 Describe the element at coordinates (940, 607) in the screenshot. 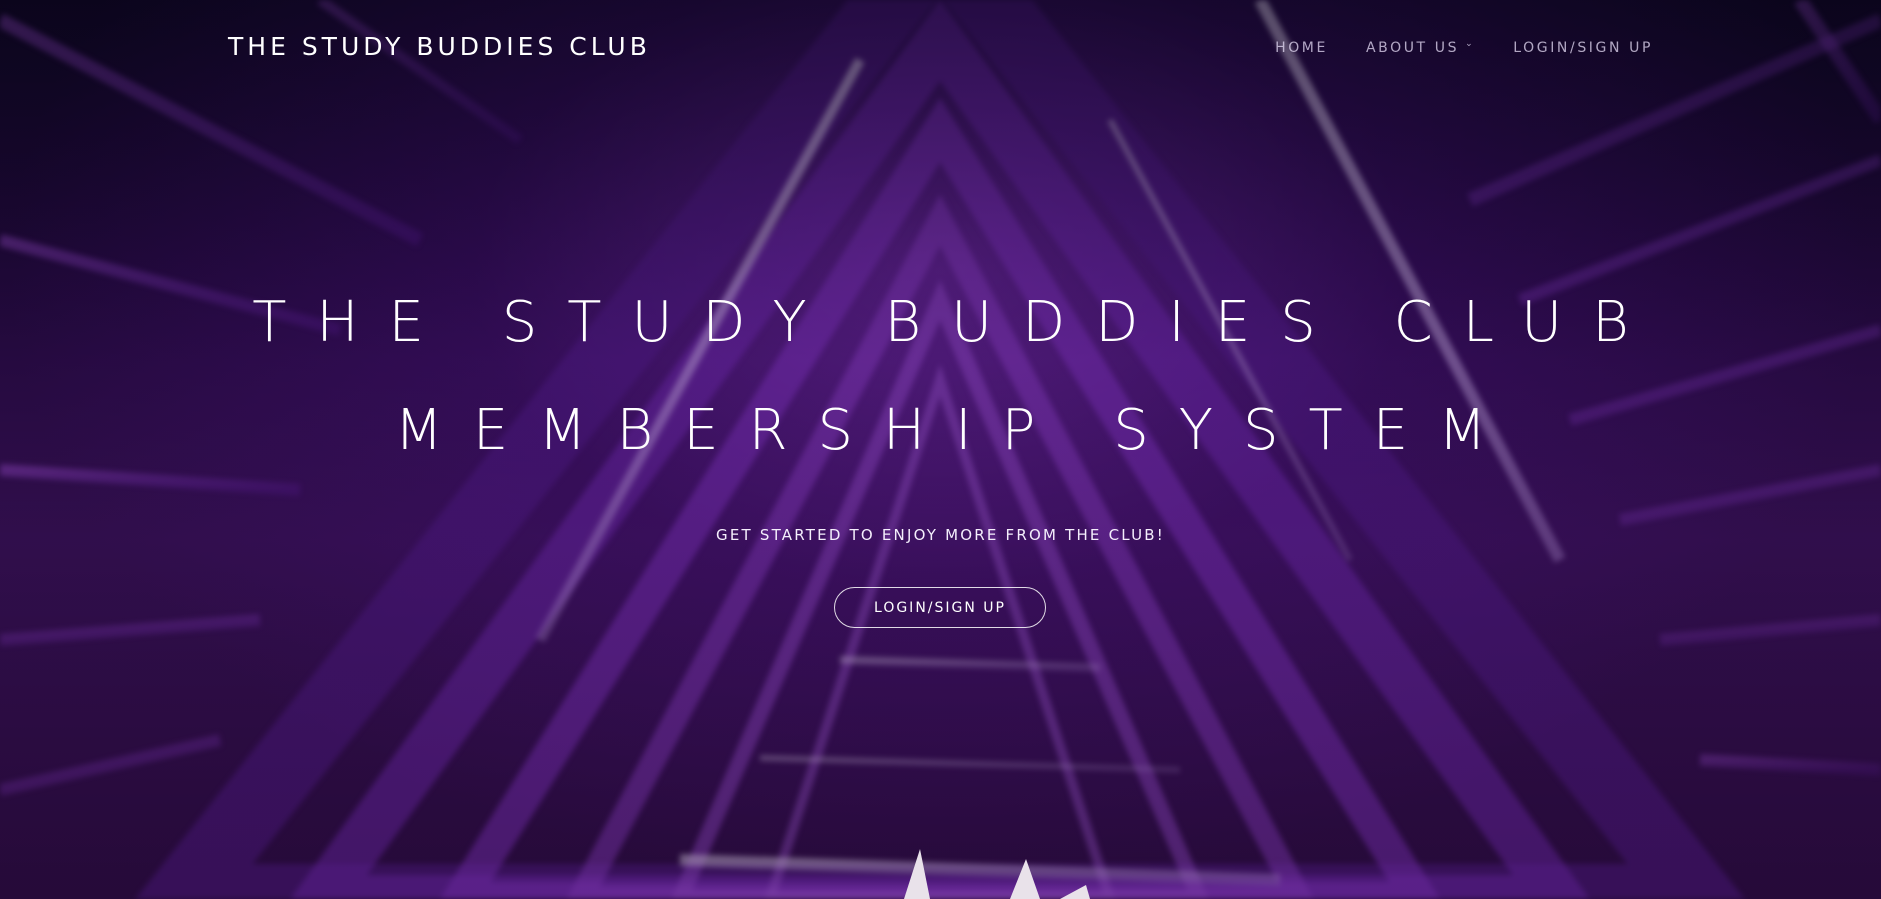

I see `login-signup-button: LOGIN/SIGN UP` at that location.